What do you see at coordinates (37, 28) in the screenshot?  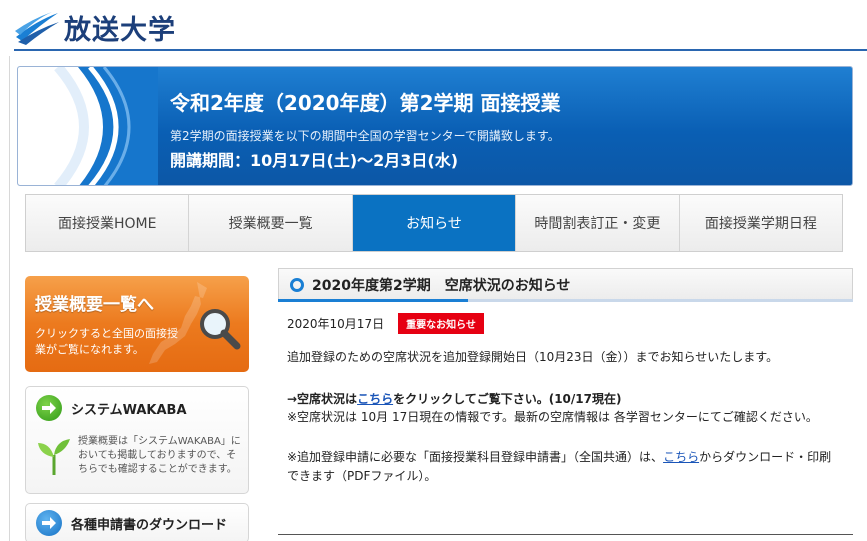 I see `university-swoosh-logo-icon` at bounding box center [37, 28].